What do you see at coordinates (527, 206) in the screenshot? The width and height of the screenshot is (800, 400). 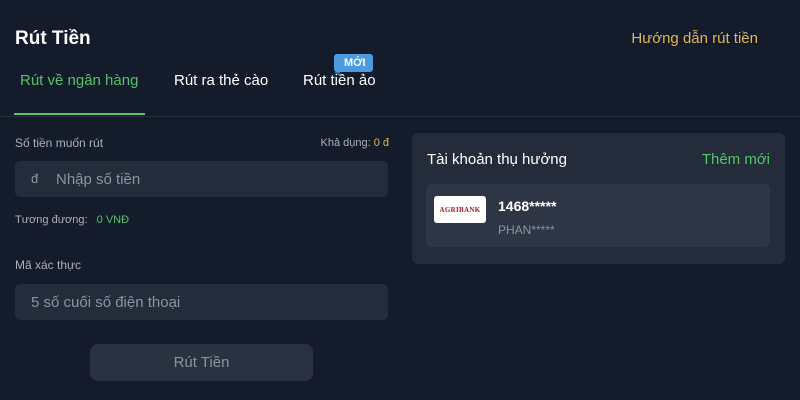 I see `account-number: 1468*****` at bounding box center [527, 206].